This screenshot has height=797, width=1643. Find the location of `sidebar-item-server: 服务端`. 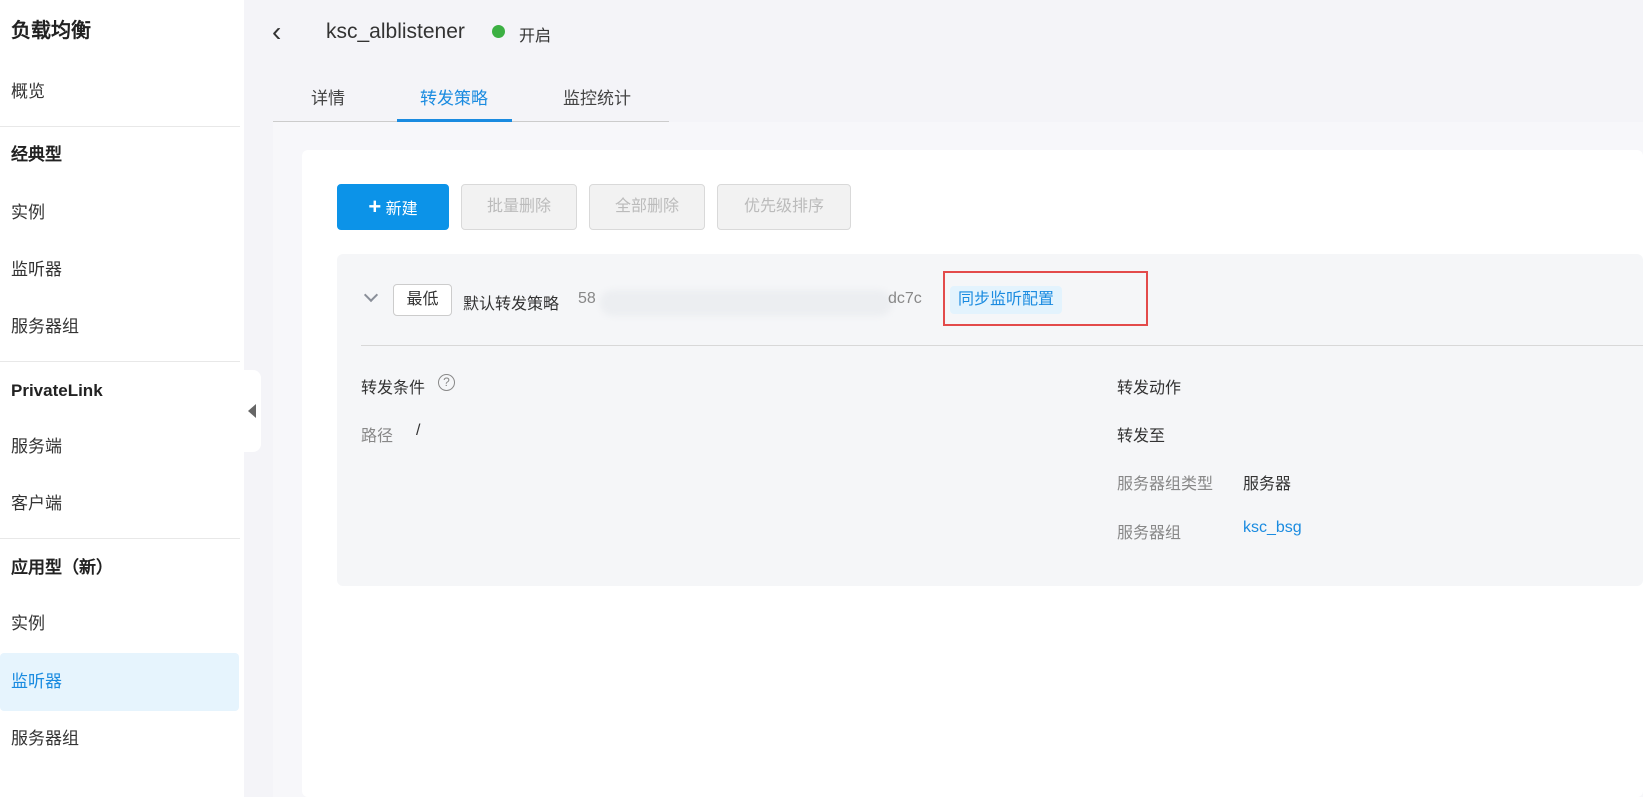

sidebar-item-server: 服务端 is located at coordinates (119, 447).